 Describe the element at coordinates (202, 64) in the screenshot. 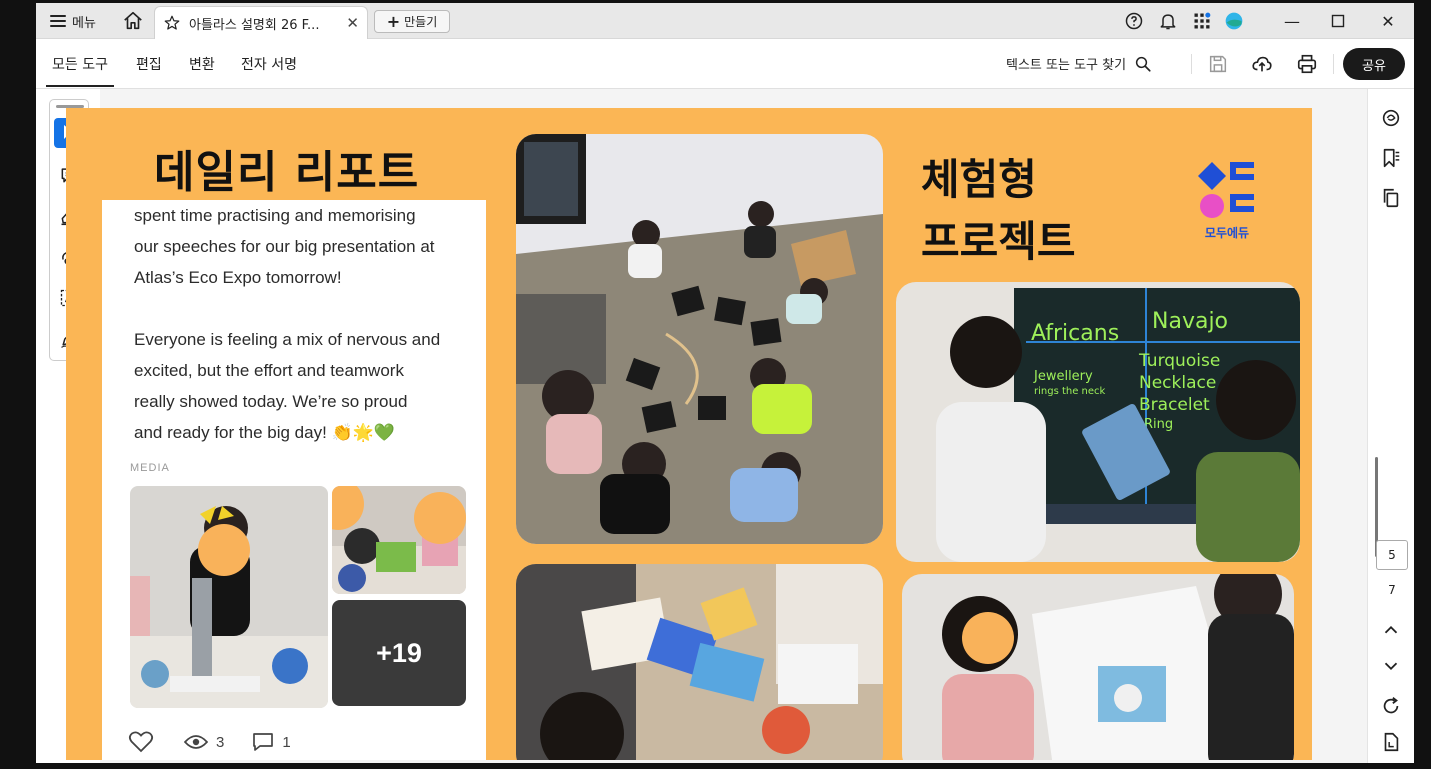

I see `tab-convert: 변환` at that location.